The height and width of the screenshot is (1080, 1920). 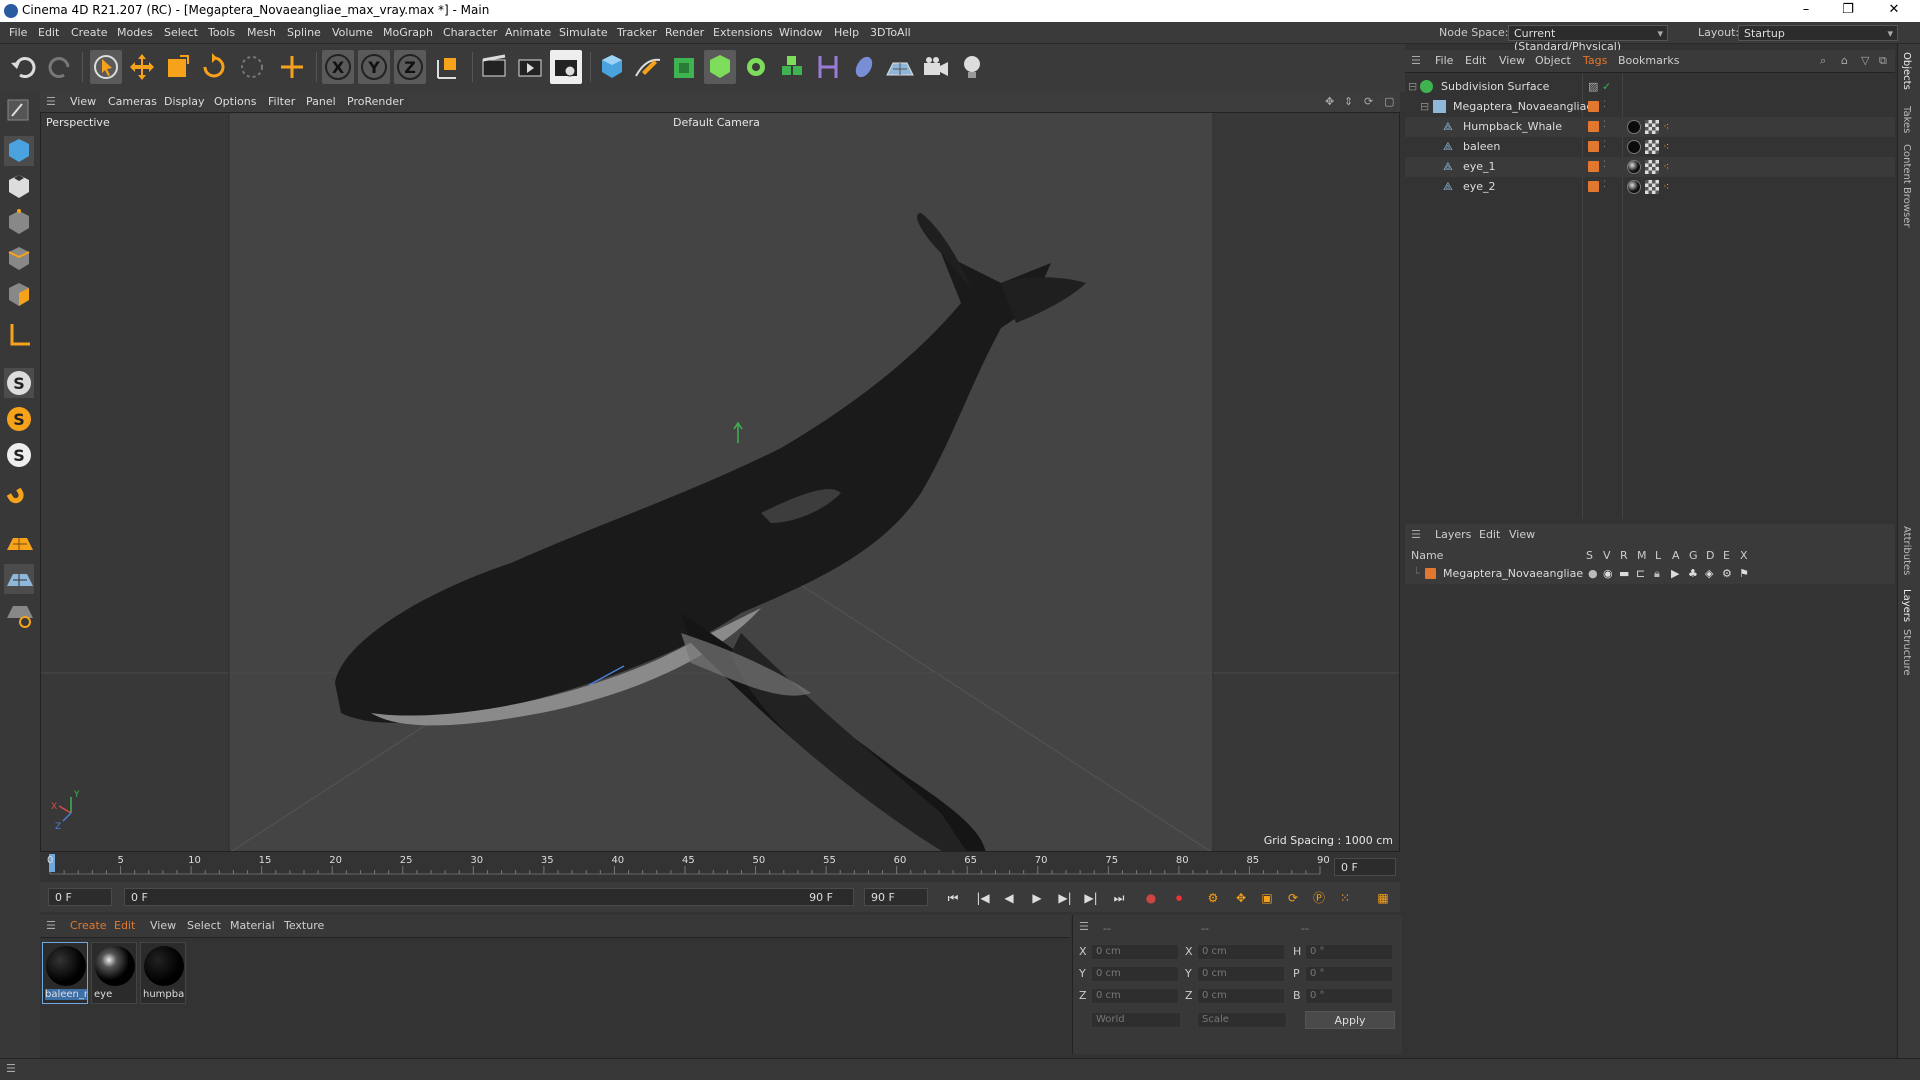 I want to click on menu-tools: Tools, so click(x=221, y=32).